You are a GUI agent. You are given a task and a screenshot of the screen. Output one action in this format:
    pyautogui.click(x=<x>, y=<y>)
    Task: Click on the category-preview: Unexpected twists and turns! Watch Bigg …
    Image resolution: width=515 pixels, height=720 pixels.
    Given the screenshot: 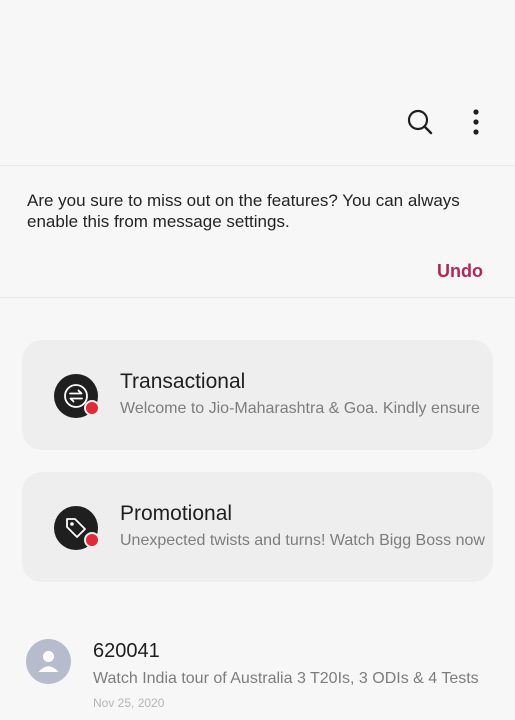 What is the action you would take?
    pyautogui.click(x=302, y=540)
    